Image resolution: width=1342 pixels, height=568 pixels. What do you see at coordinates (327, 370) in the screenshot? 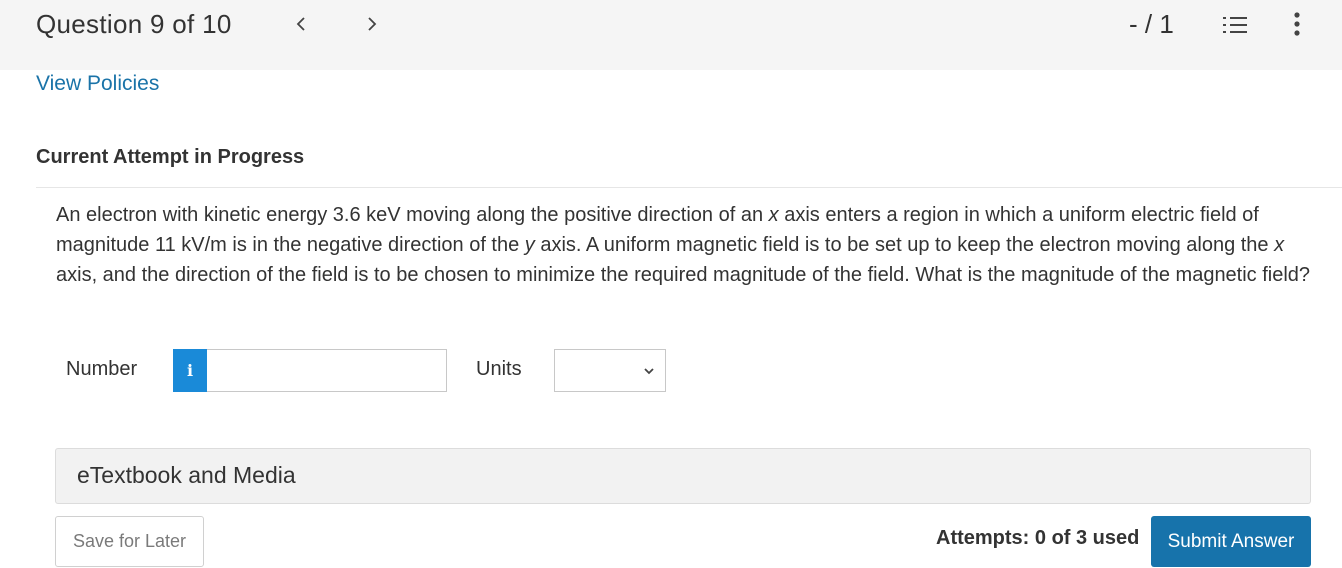
I see `number-input` at bounding box center [327, 370].